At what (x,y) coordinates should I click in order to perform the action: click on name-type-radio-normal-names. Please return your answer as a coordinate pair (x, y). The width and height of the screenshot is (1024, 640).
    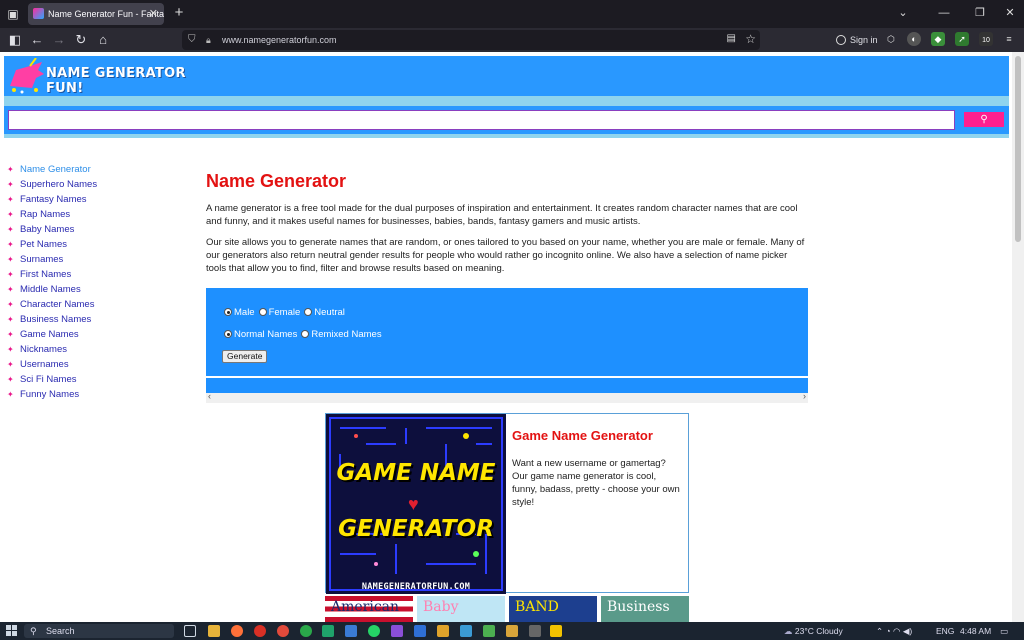
    Looking at the image, I should click on (228, 334).